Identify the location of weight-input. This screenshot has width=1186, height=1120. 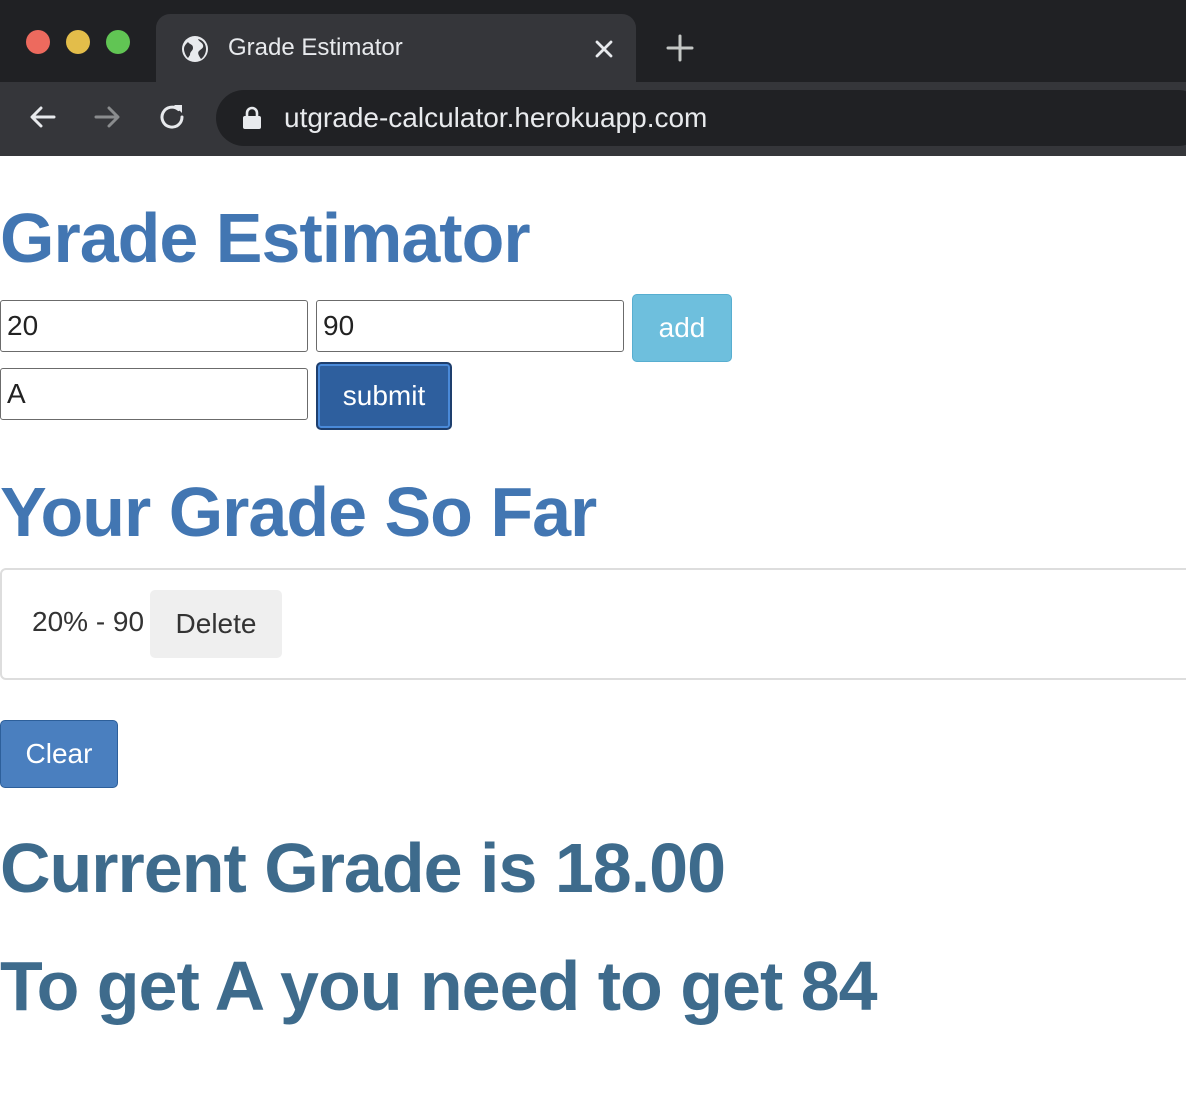
(154, 326).